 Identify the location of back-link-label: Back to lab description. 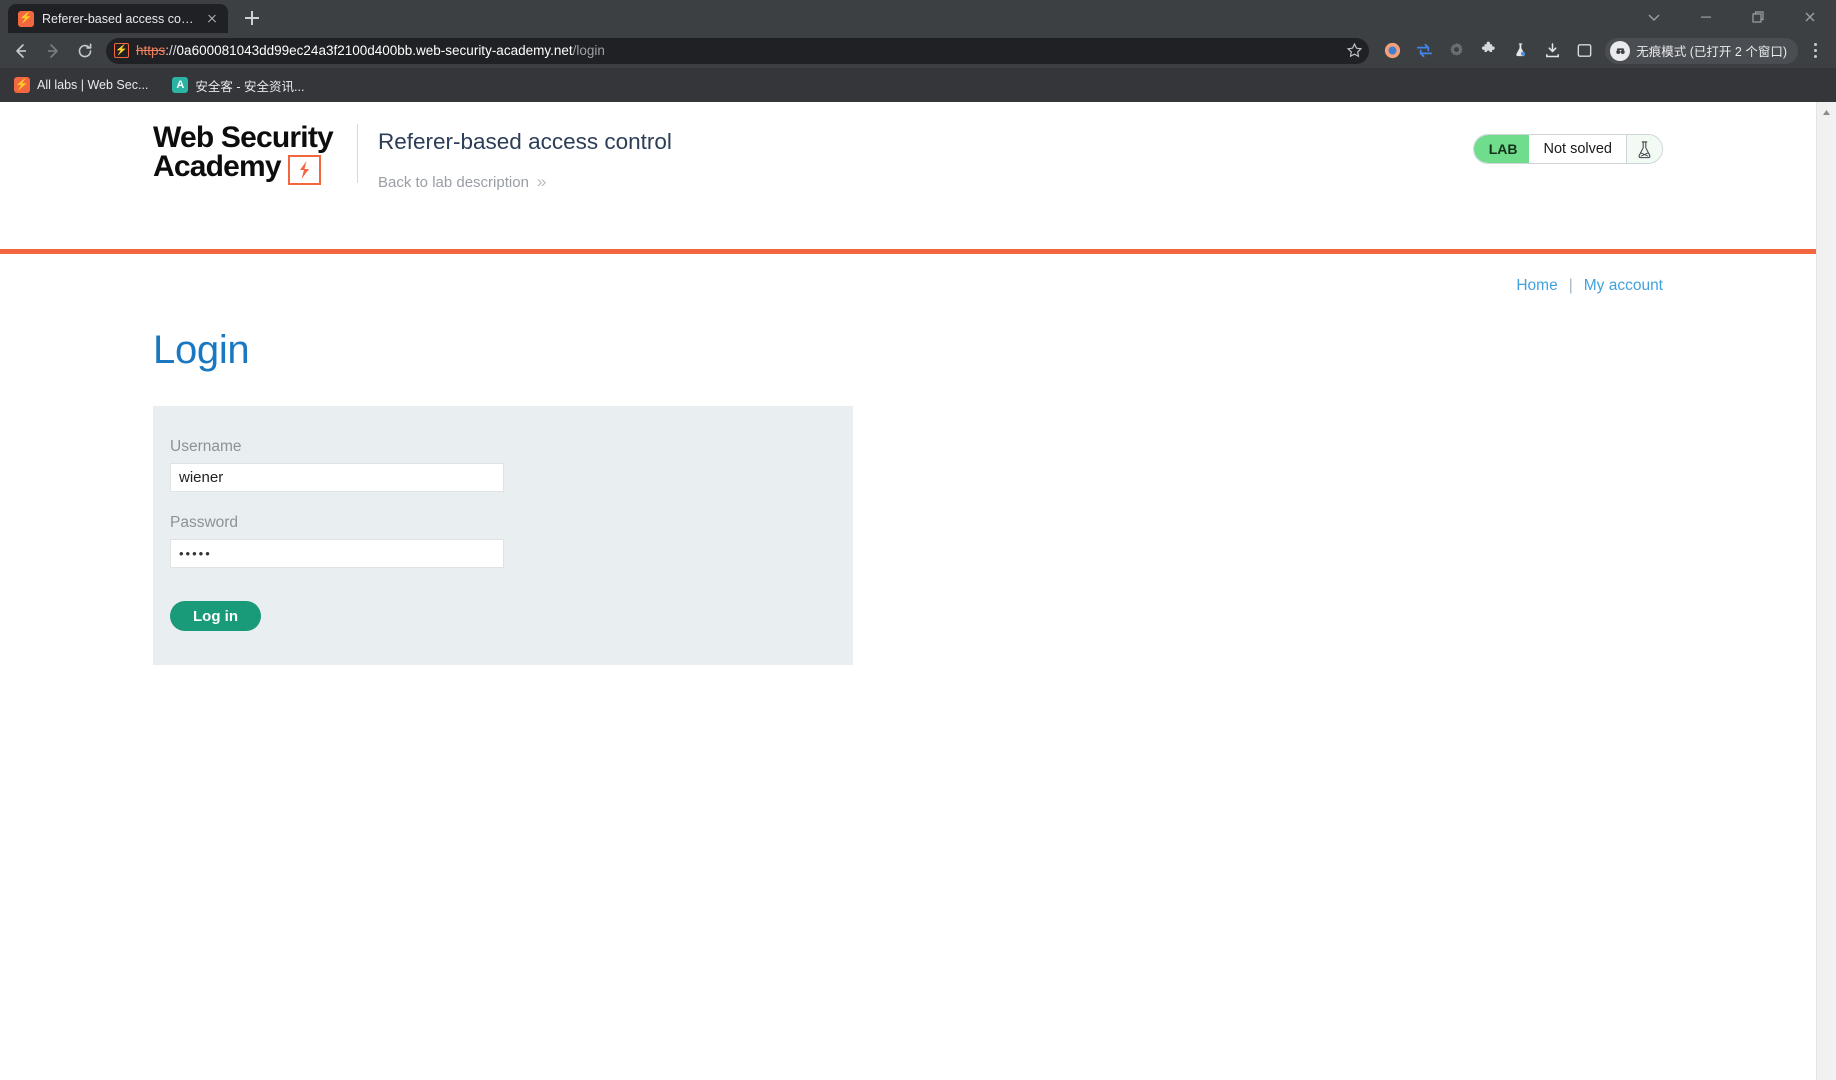
(453, 182).